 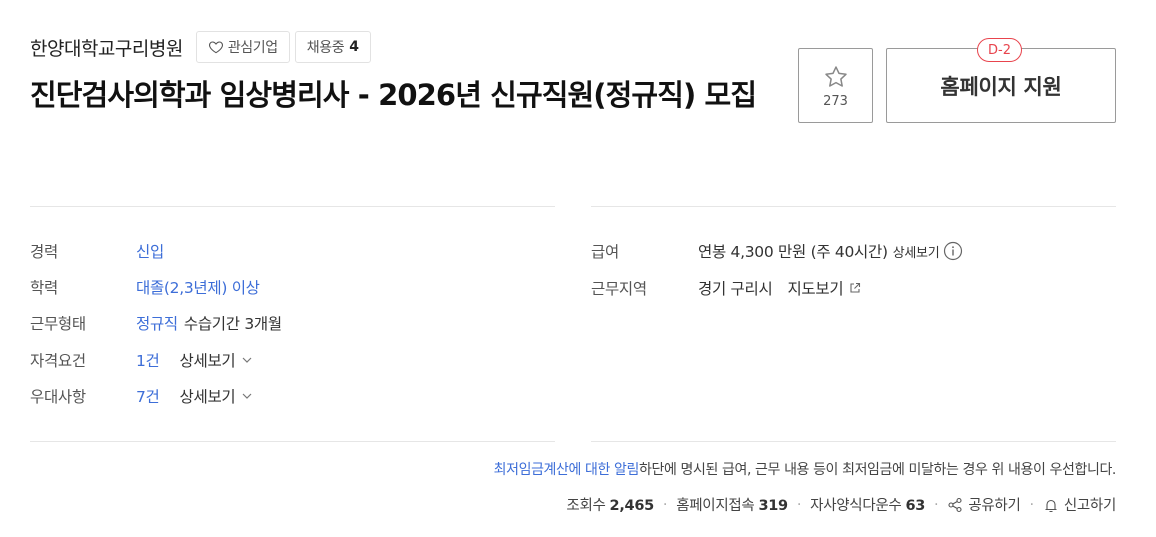 I want to click on career-label: 경력, so click(x=44, y=252).